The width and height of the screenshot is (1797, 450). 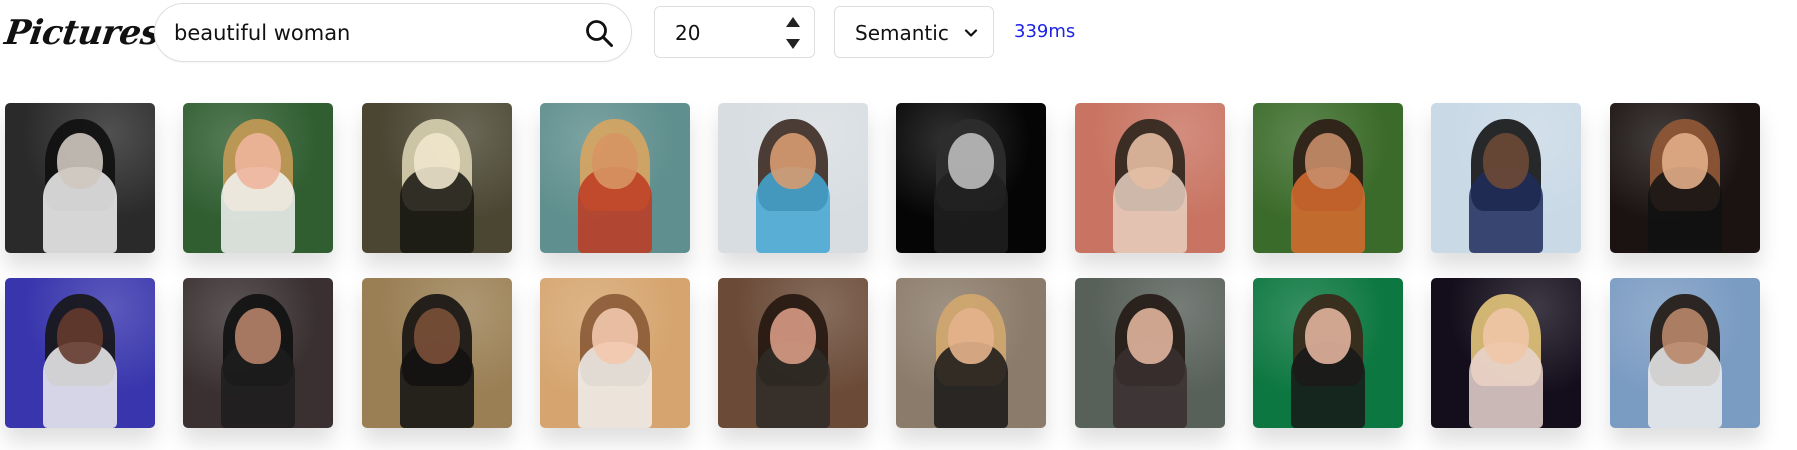 I want to click on app-logo: Pictures, so click(x=82, y=33).